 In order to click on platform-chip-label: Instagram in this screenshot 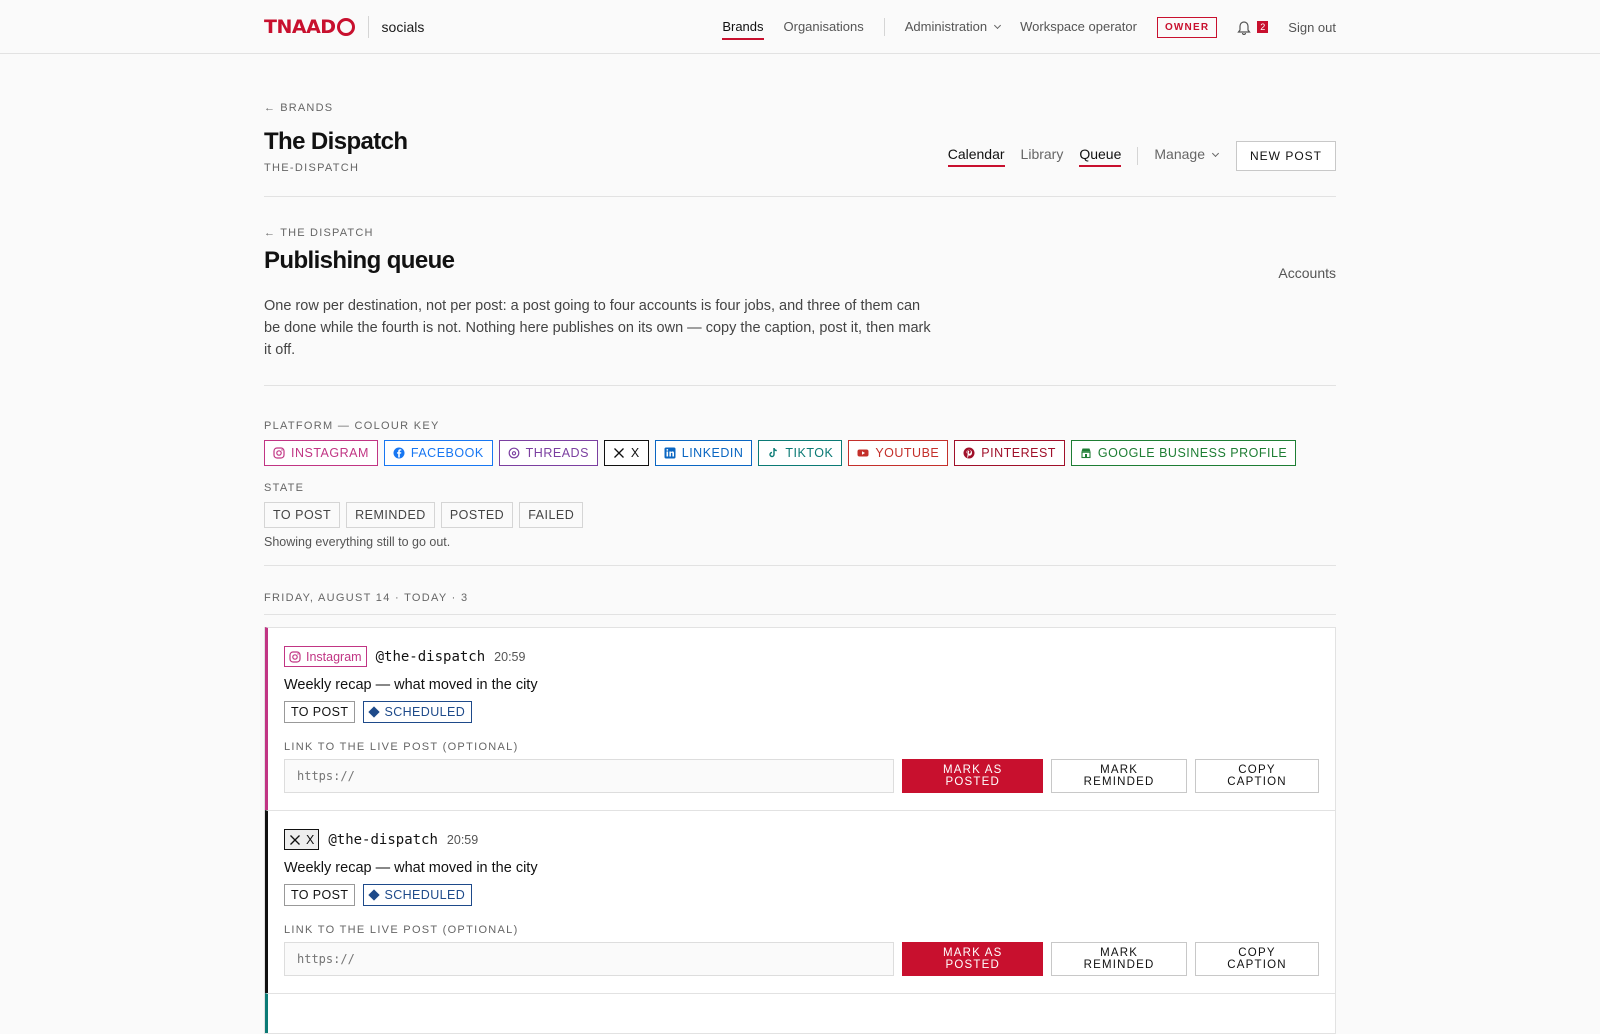, I will do `click(334, 656)`.